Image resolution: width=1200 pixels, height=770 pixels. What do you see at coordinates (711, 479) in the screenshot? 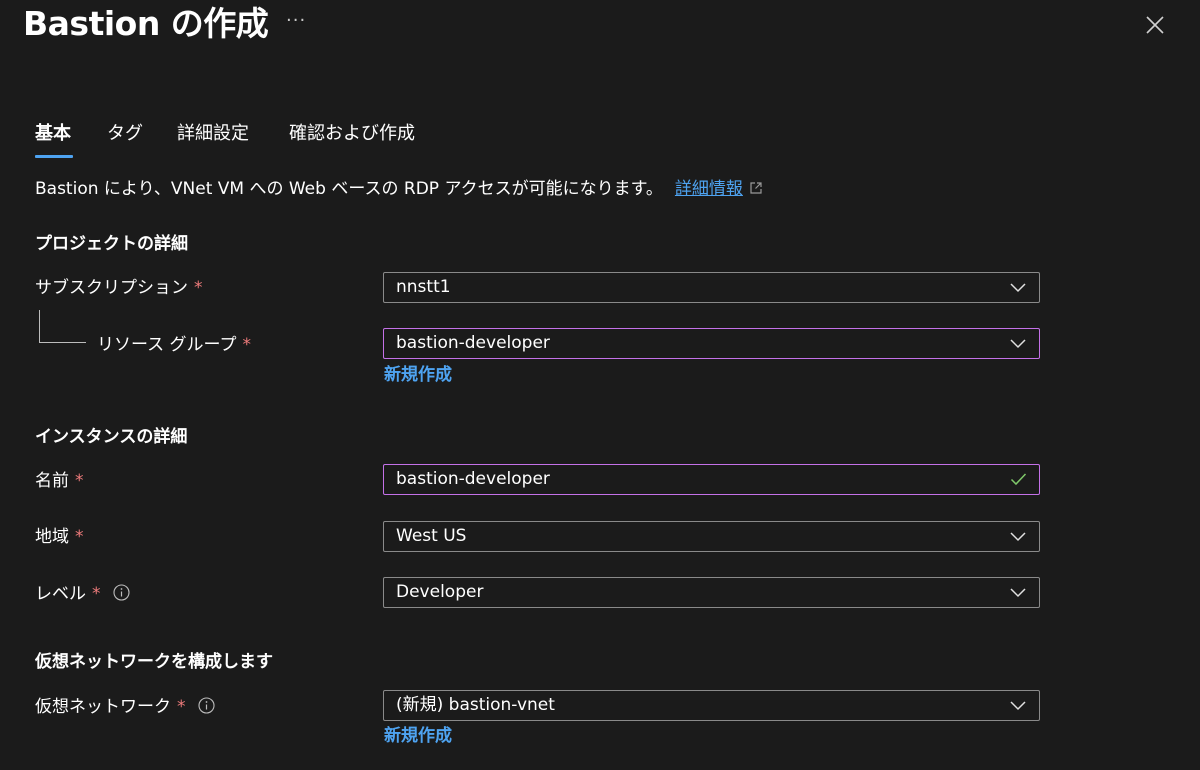
I see `name-input: bastion-developer` at bounding box center [711, 479].